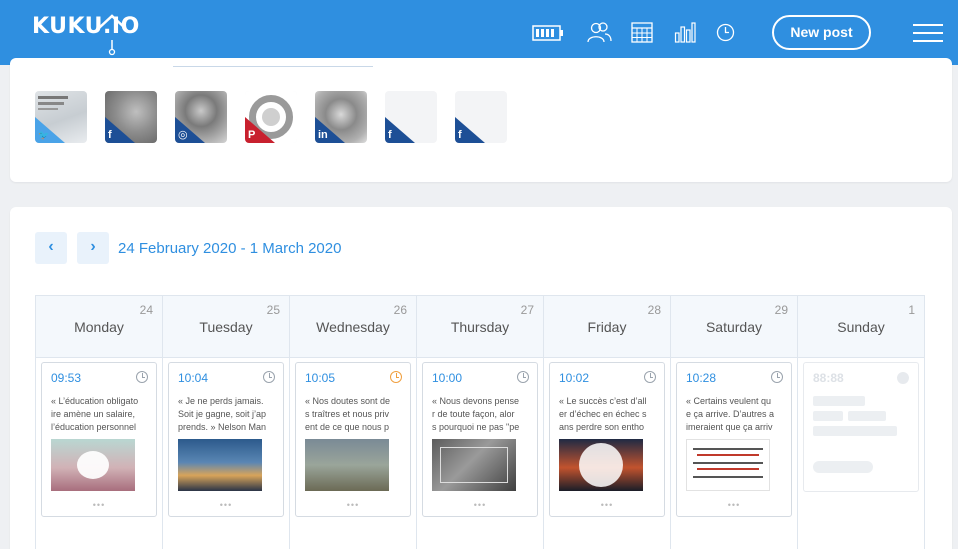 The height and width of the screenshot is (549, 958). I want to click on day-date: 24, so click(146, 310).